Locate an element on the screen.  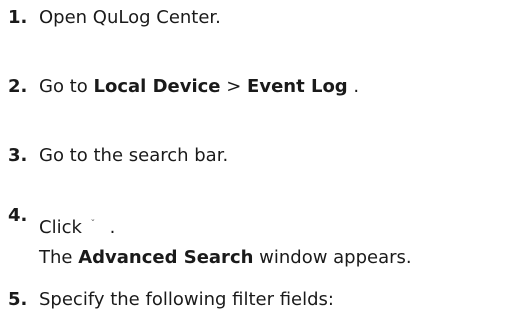
step-2: 2. Go to Local Device > Event Log . is located at coordinates (183, 87).